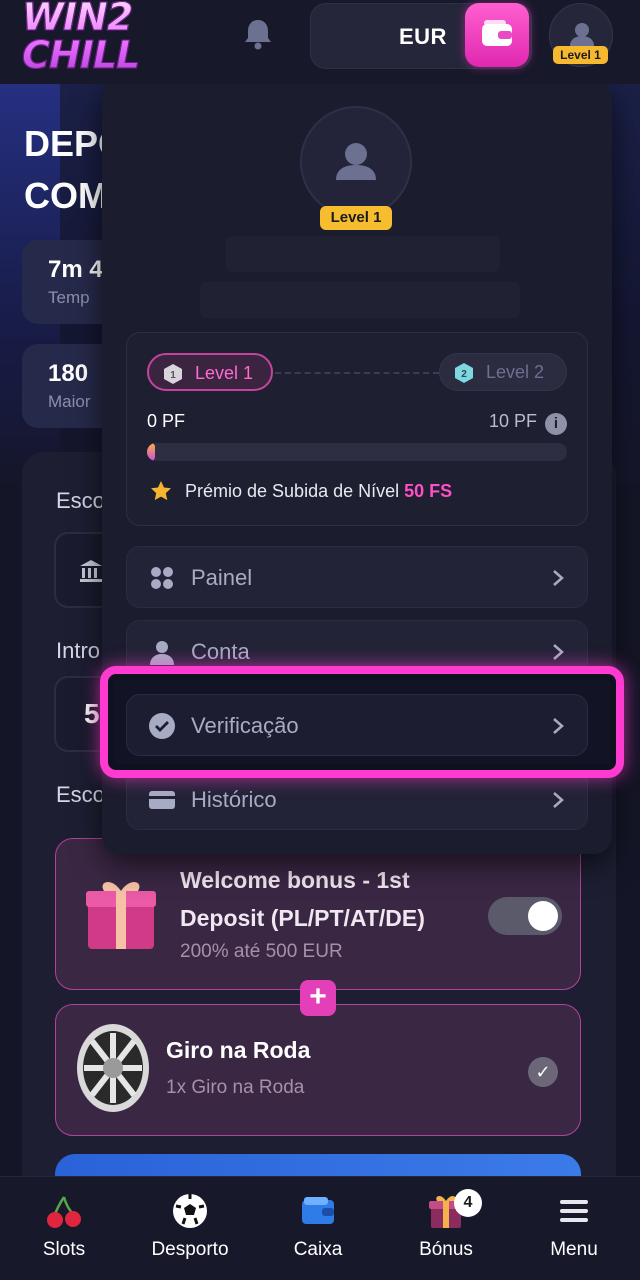 This screenshot has width=640, height=1280. I want to click on welcome-bonus-toggle, so click(525, 916).